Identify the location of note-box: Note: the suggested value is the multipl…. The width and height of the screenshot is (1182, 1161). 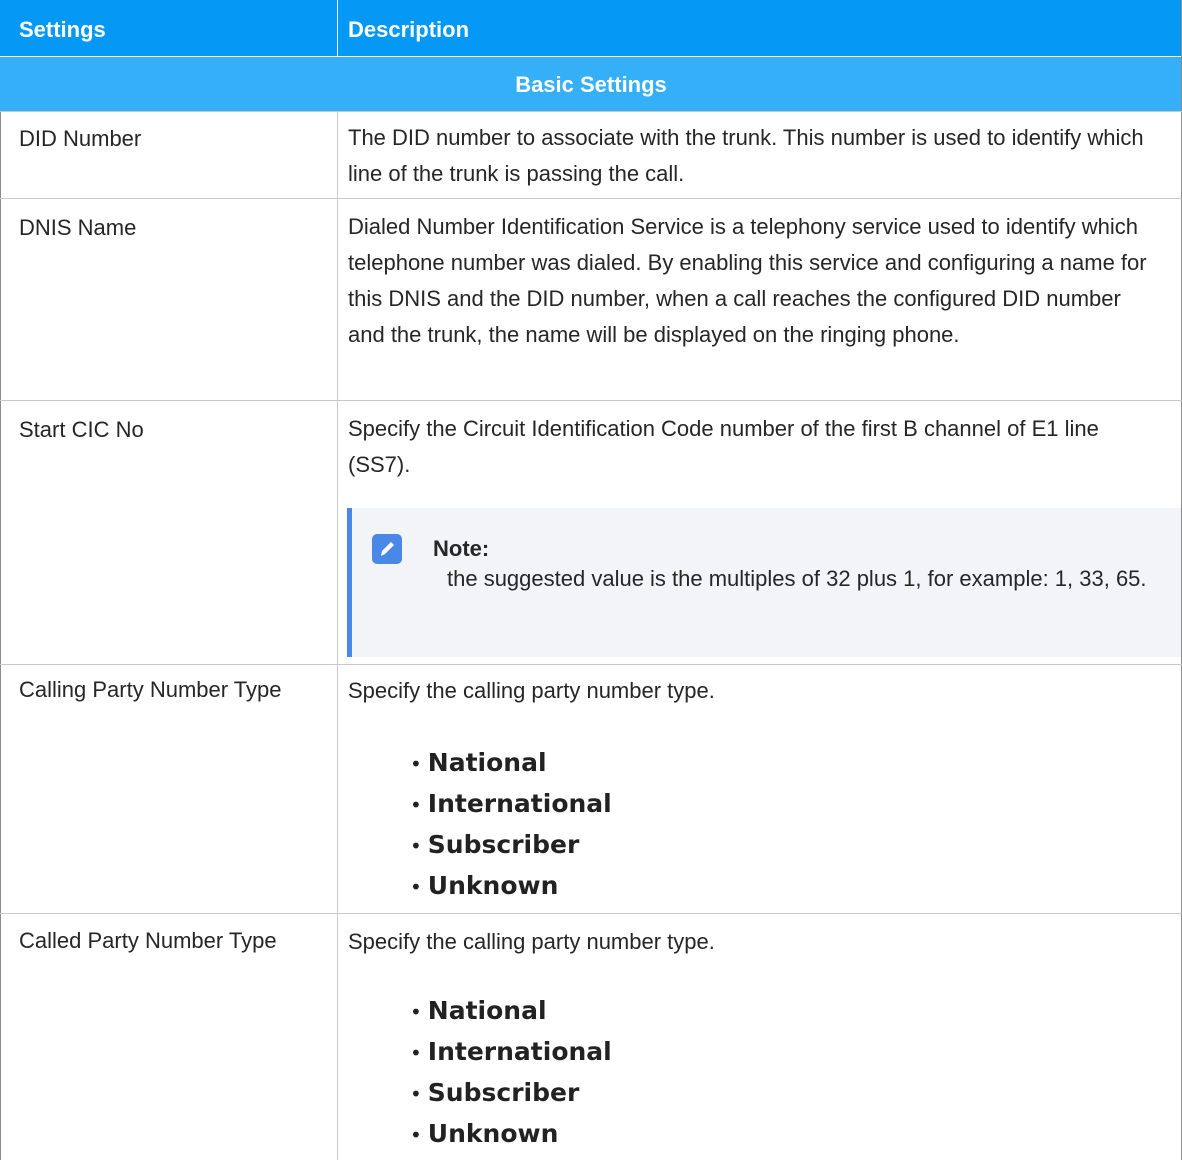
(764, 582).